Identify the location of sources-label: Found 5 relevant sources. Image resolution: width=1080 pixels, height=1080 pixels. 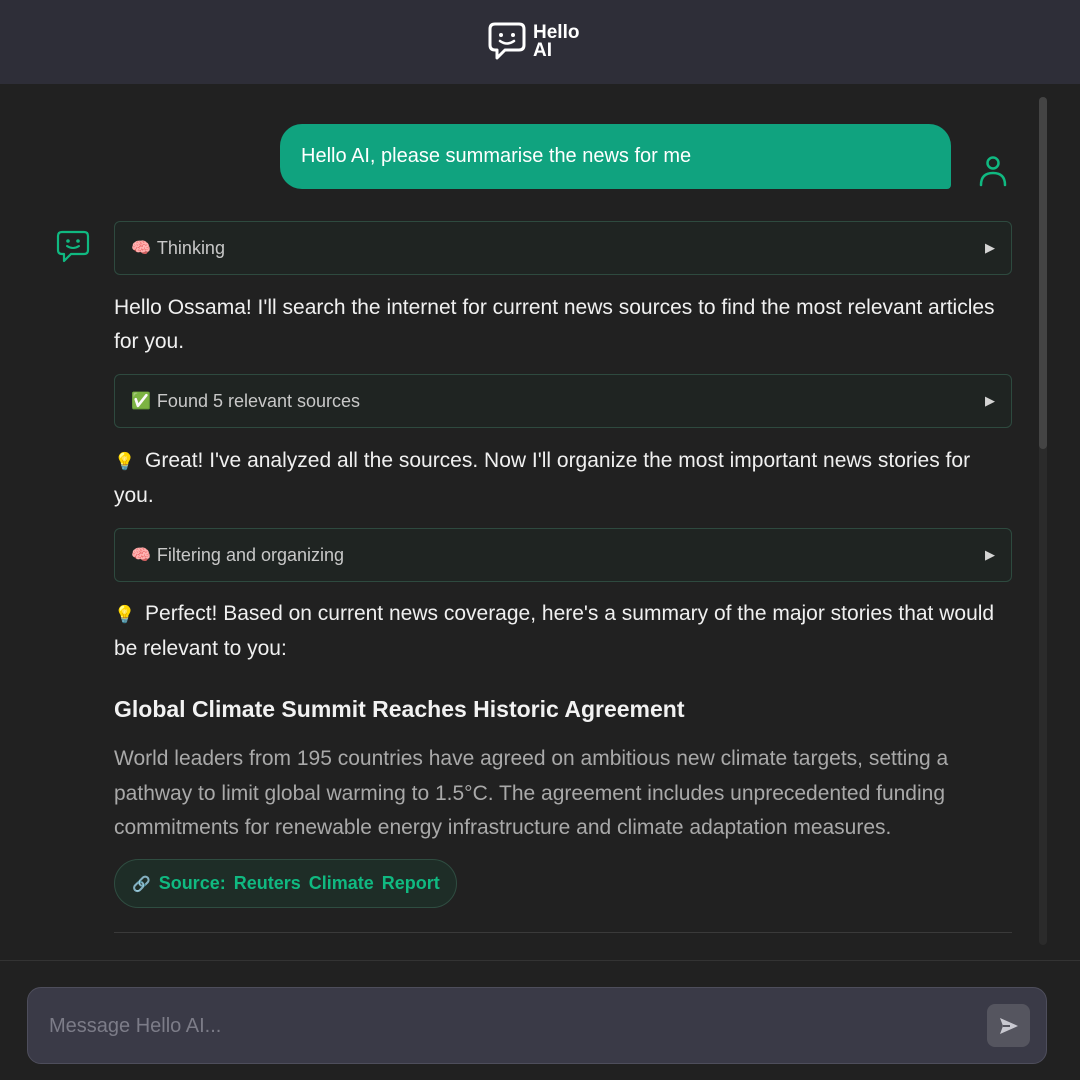
(258, 400).